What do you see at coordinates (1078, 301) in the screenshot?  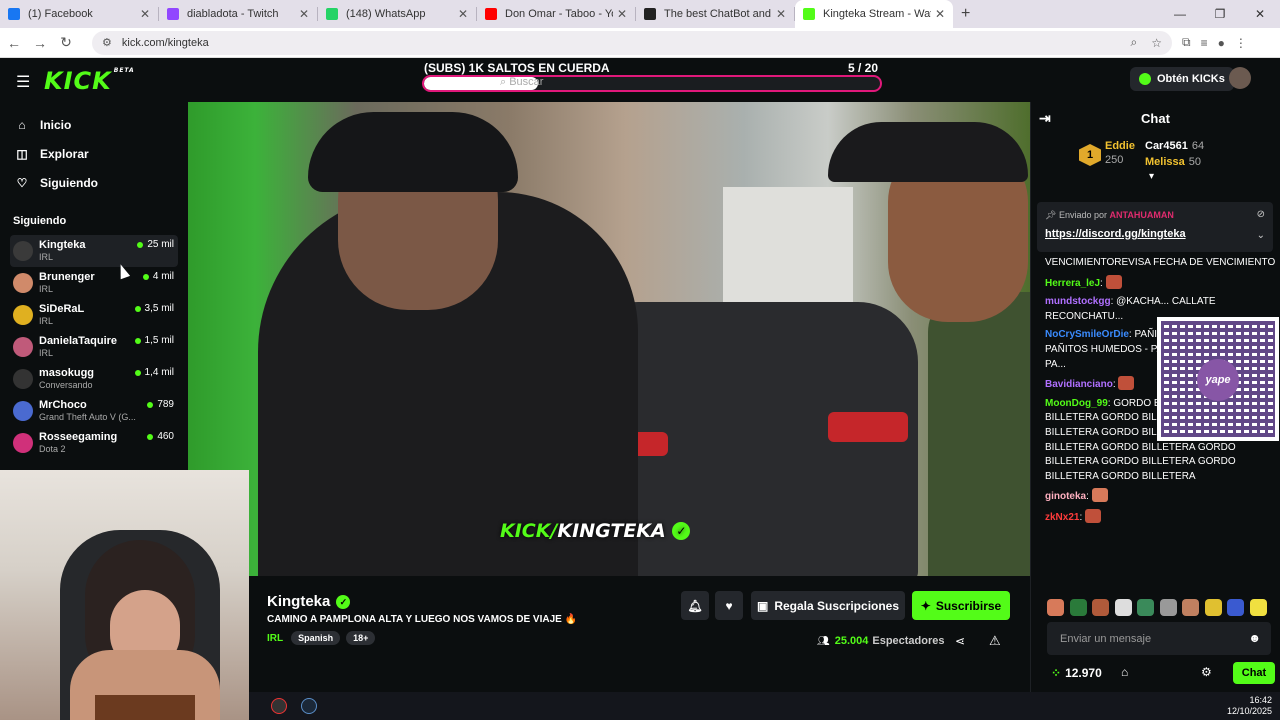 I see `chat-username: mundstockgg` at bounding box center [1078, 301].